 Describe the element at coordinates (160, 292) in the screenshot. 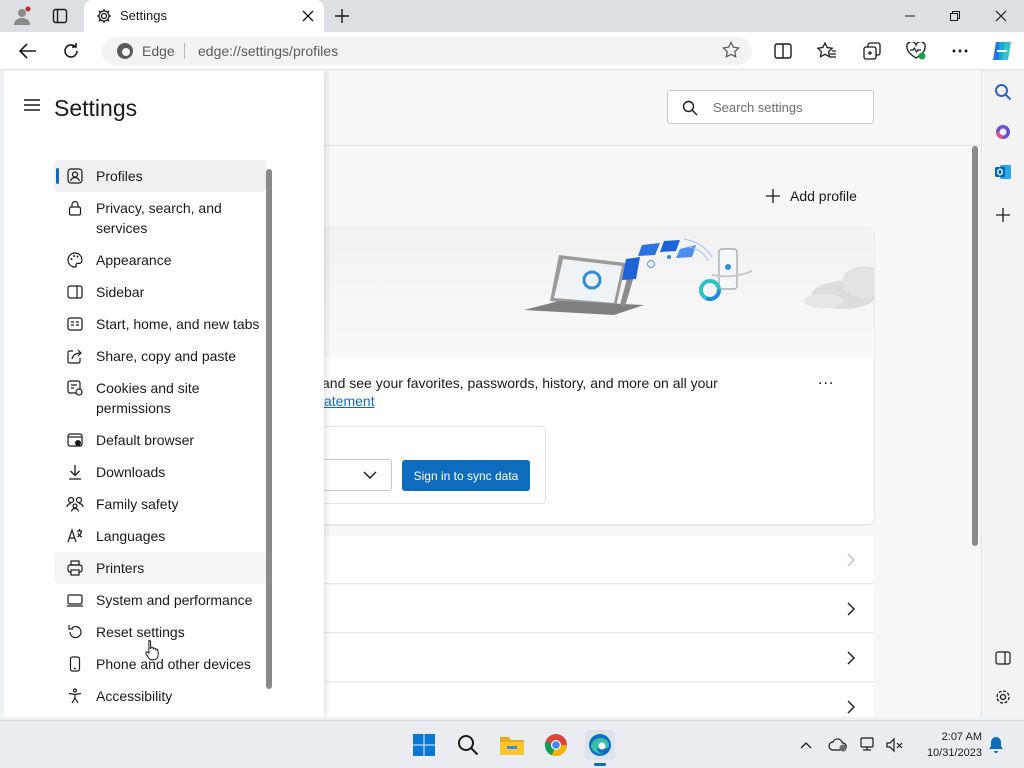

I see `nav-item-sidebar: Sidebar` at that location.